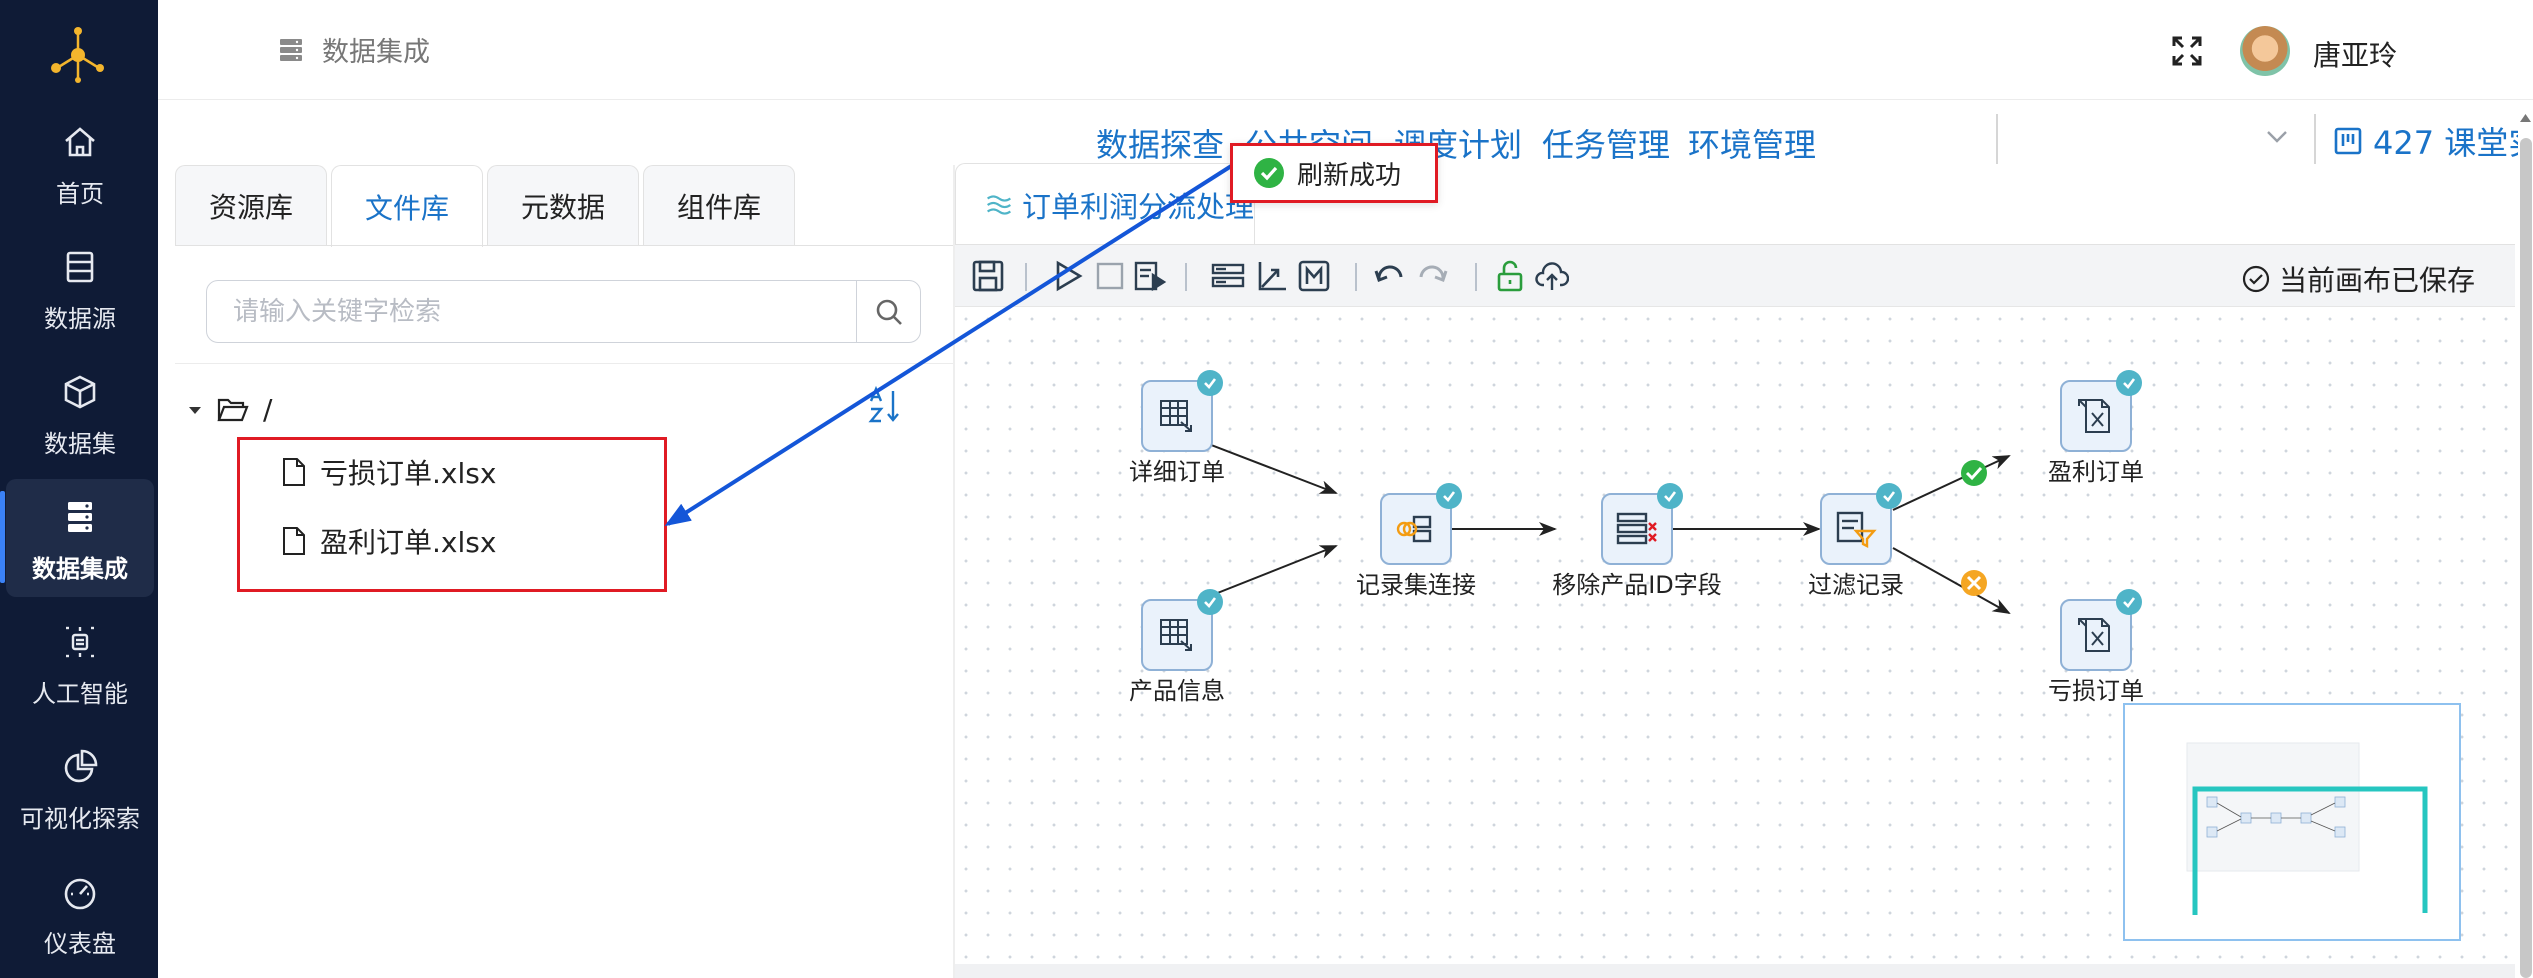  Describe the element at coordinates (529, 311) in the screenshot. I see `search-input` at that location.